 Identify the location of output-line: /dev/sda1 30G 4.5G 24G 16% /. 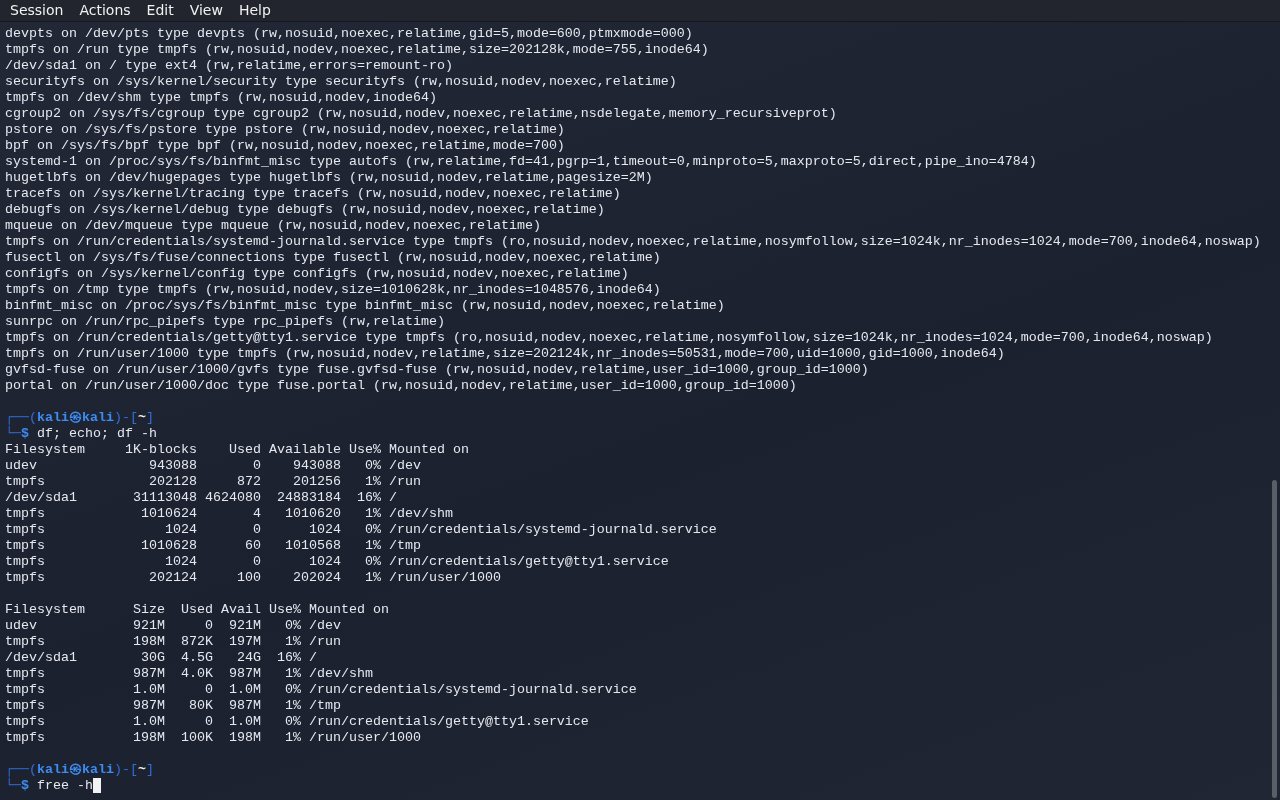
(161, 657).